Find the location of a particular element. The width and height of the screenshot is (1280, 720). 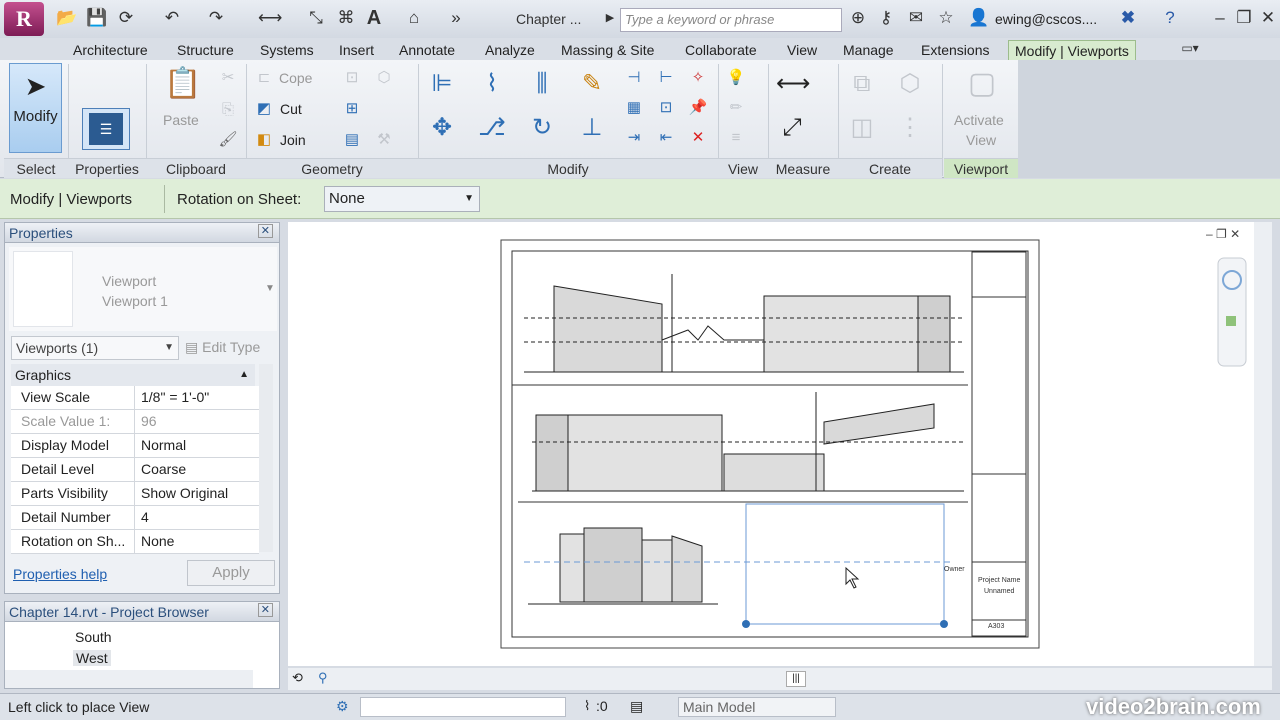

browser-hscrollbar is located at coordinates (129, 679).